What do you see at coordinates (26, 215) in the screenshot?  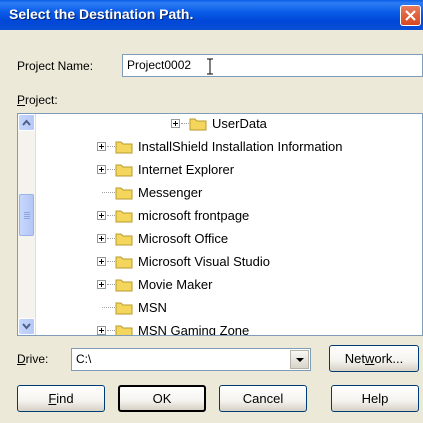 I see `scroll-thumb` at bounding box center [26, 215].